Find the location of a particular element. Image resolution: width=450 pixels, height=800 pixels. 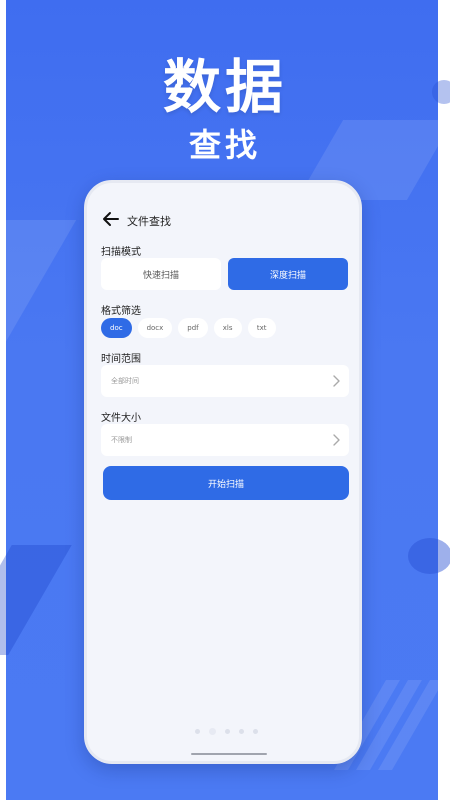

start-scan-button: 开始扫描 is located at coordinates (226, 483).